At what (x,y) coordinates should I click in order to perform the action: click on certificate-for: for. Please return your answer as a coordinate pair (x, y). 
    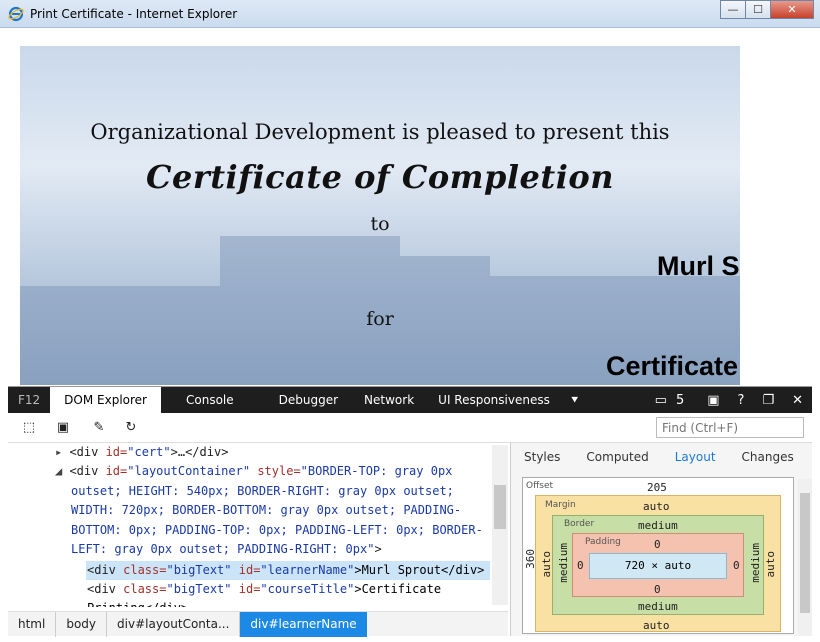
    Looking at the image, I should click on (380, 319).